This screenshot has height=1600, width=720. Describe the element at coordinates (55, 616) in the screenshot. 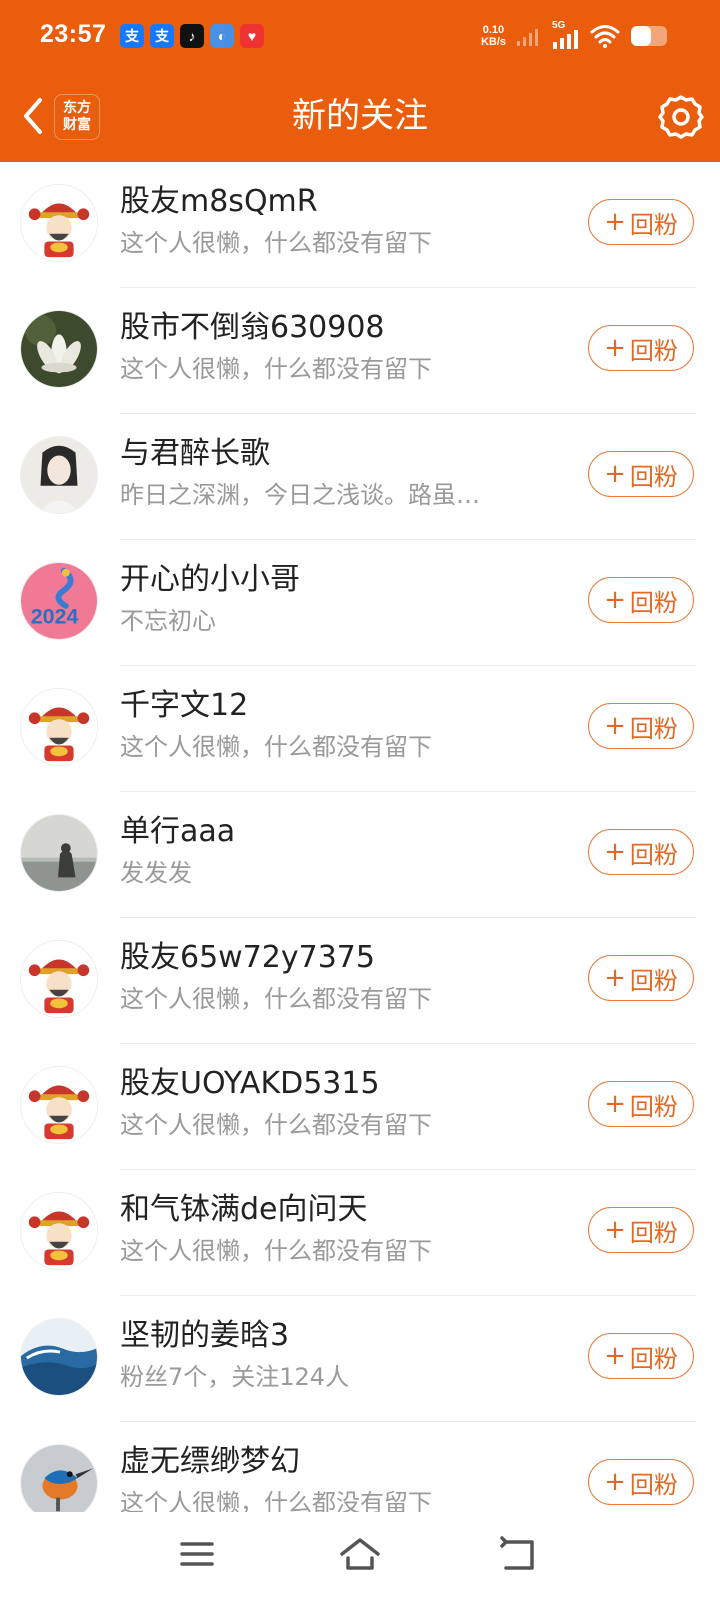

I see `svg-text: 2024` at that location.